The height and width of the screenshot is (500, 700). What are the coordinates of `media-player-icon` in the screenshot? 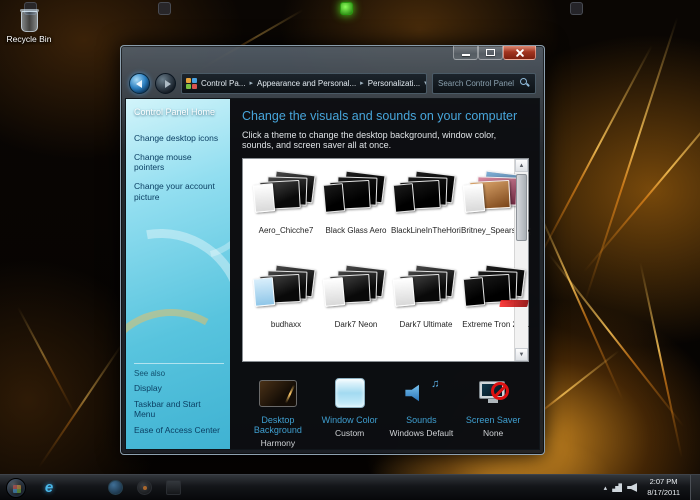 It's located at (144, 487).